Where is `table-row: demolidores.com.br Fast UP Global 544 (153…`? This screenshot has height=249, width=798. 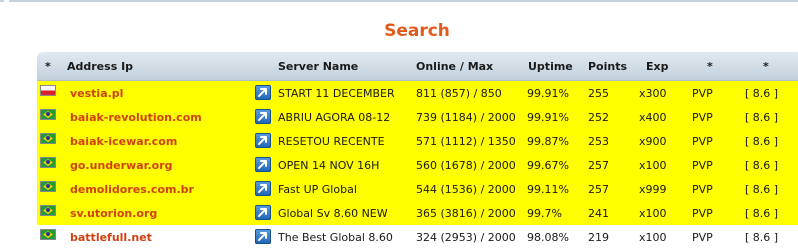 table-row: demolidores.com.br Fast UP Global 544 (153… is located at coordinates (417, 189).